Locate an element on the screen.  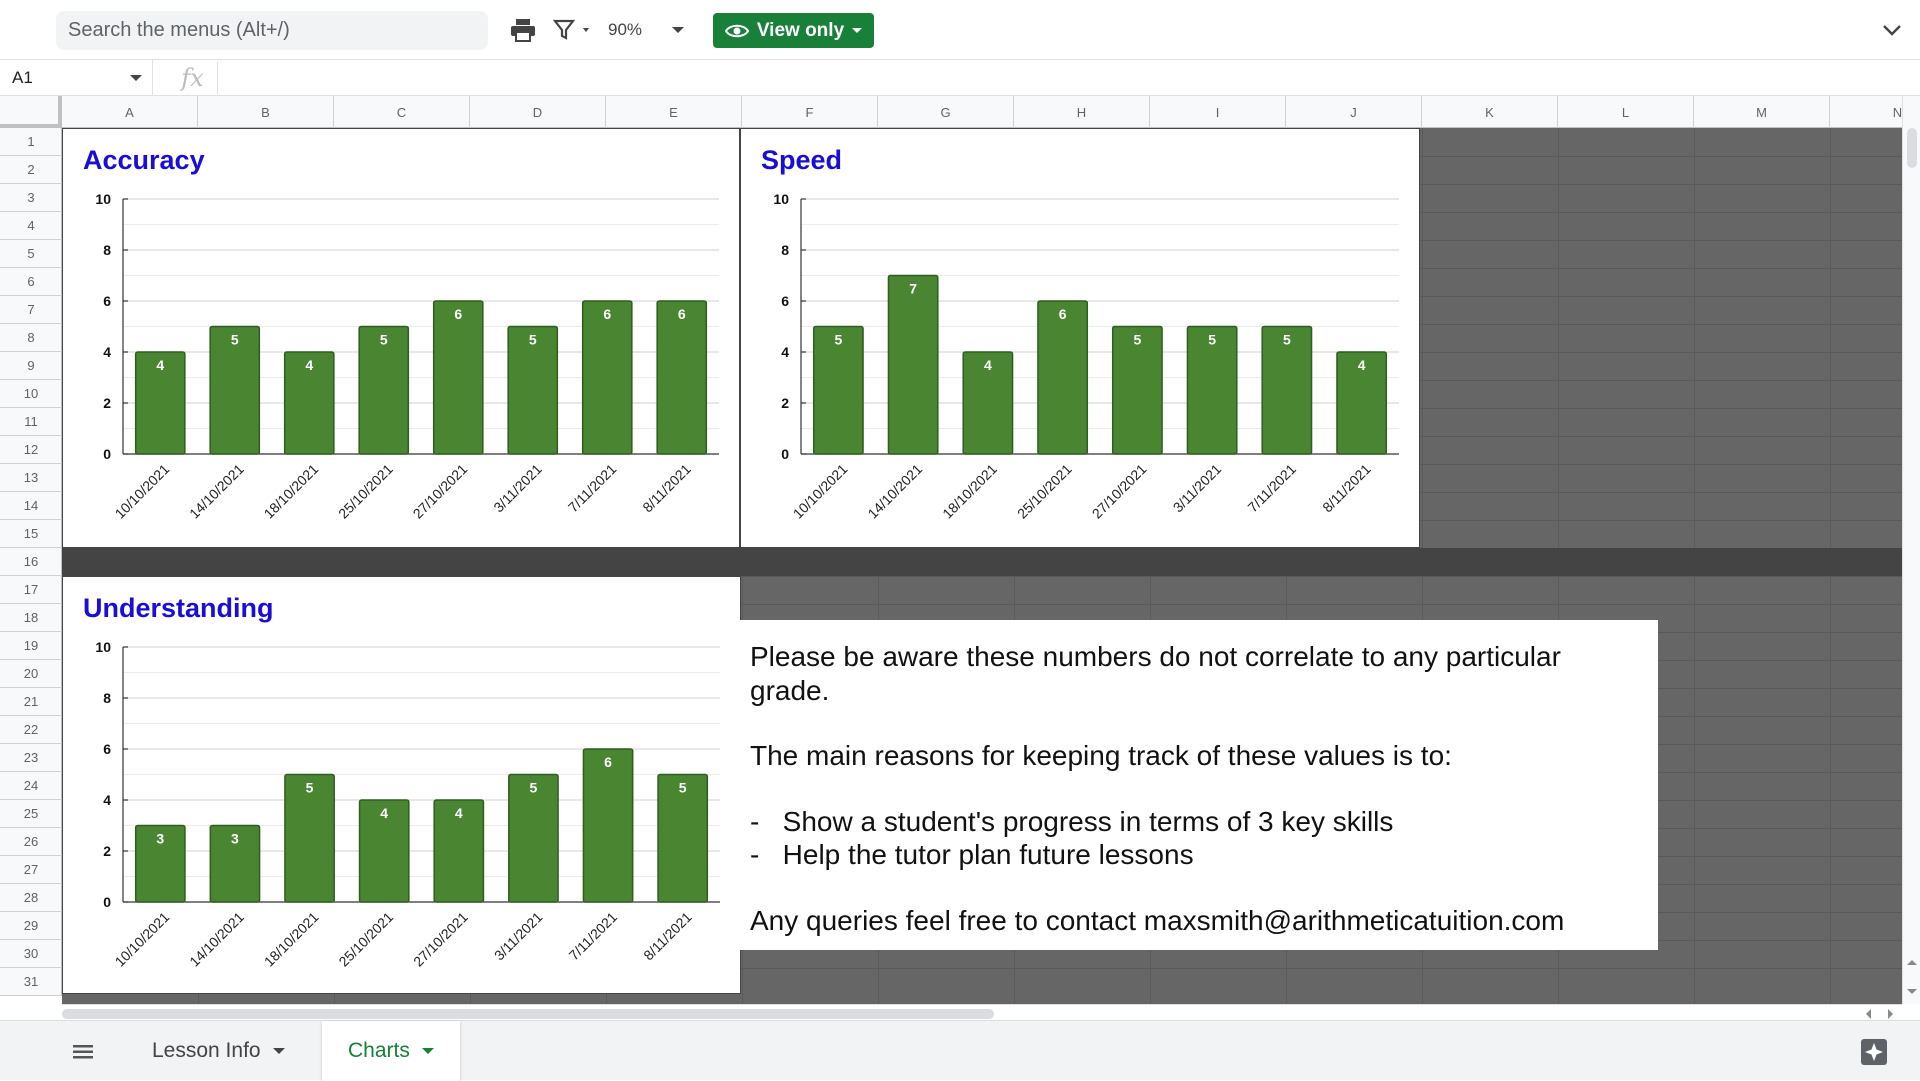
x-tick-label: 25/10/2021 is located at coordinates (1044, 491).